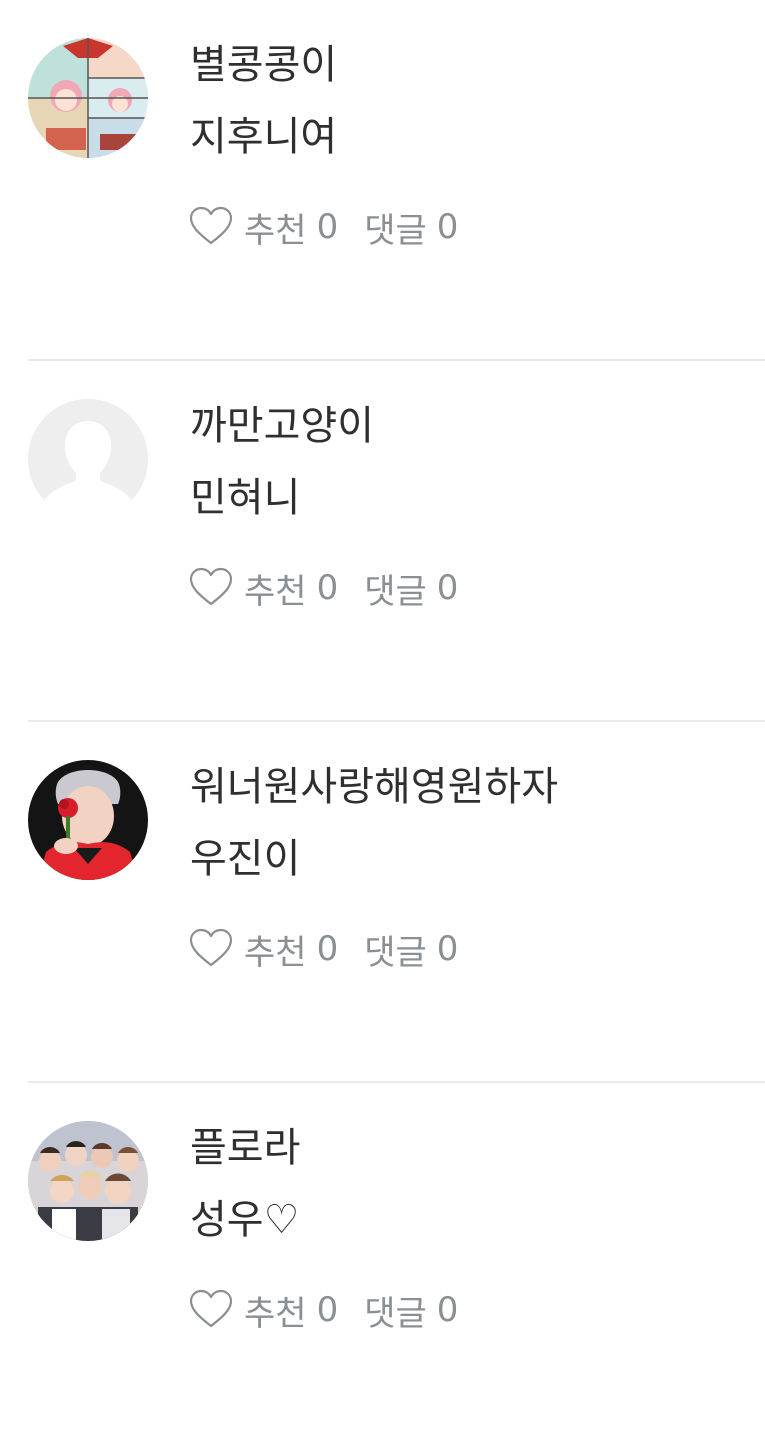  I want to click on default-avatar-image, so click(88, 459).